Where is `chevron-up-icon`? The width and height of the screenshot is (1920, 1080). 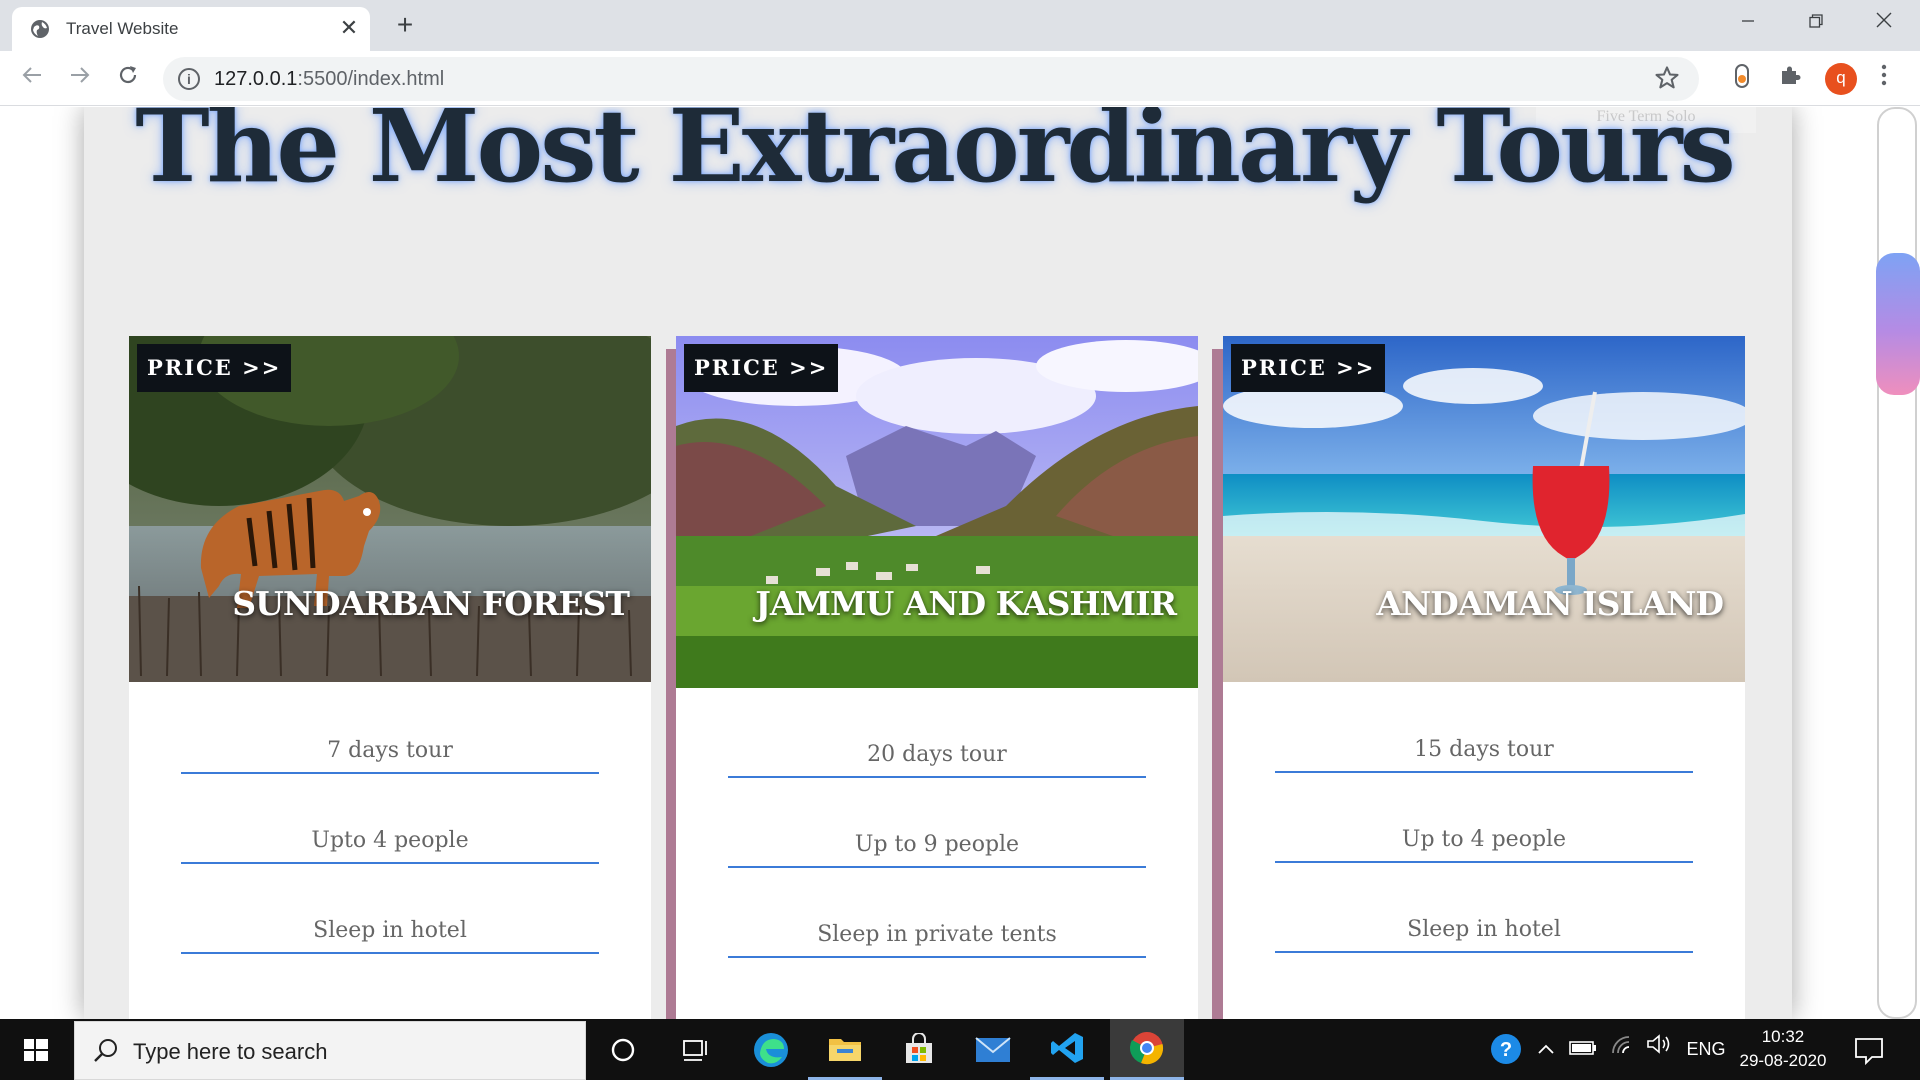
chevron-up-icon is located at coordinates (1546, 1049).